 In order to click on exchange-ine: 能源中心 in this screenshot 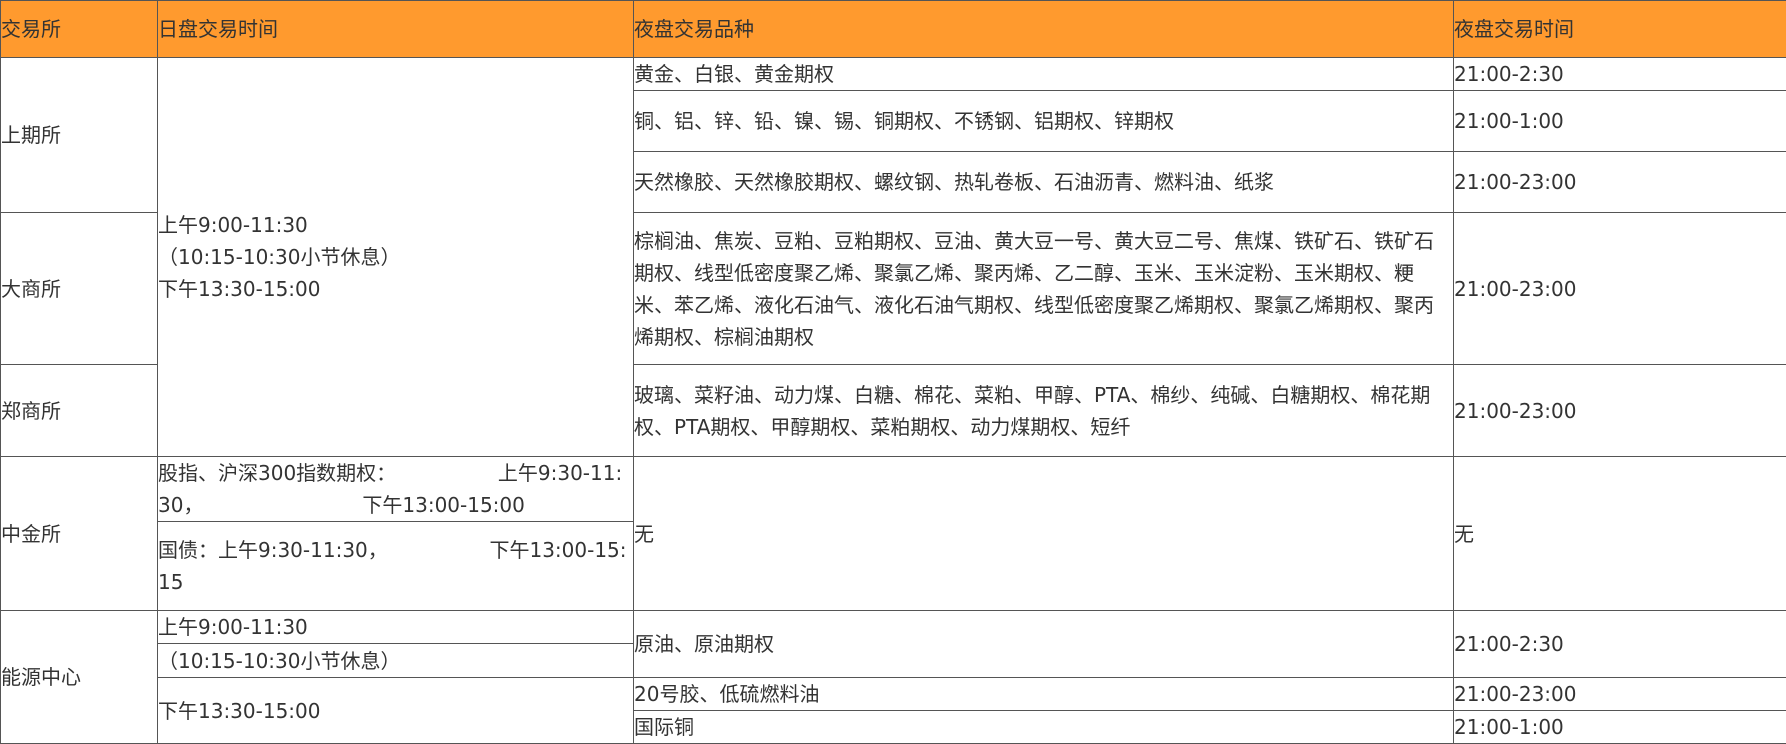, I will do `click(79, 677)`.